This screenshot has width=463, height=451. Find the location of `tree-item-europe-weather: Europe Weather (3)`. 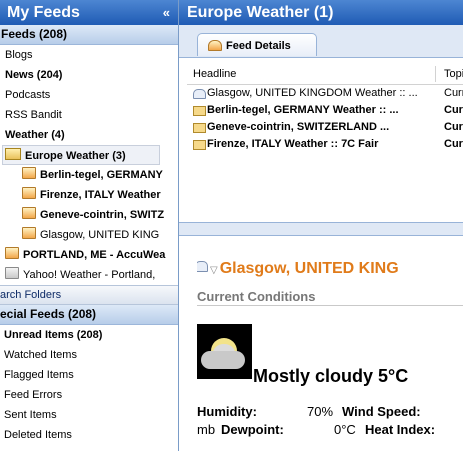

tree-item-europe-weather: Europe Weather (3) is located at coordinates (81, 155).